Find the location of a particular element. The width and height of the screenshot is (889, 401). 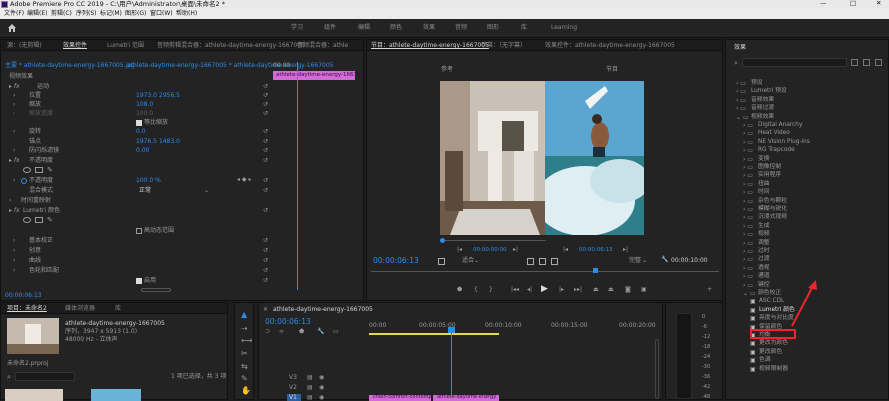

mark-out-icon: } is located at coordinates (491, 290).